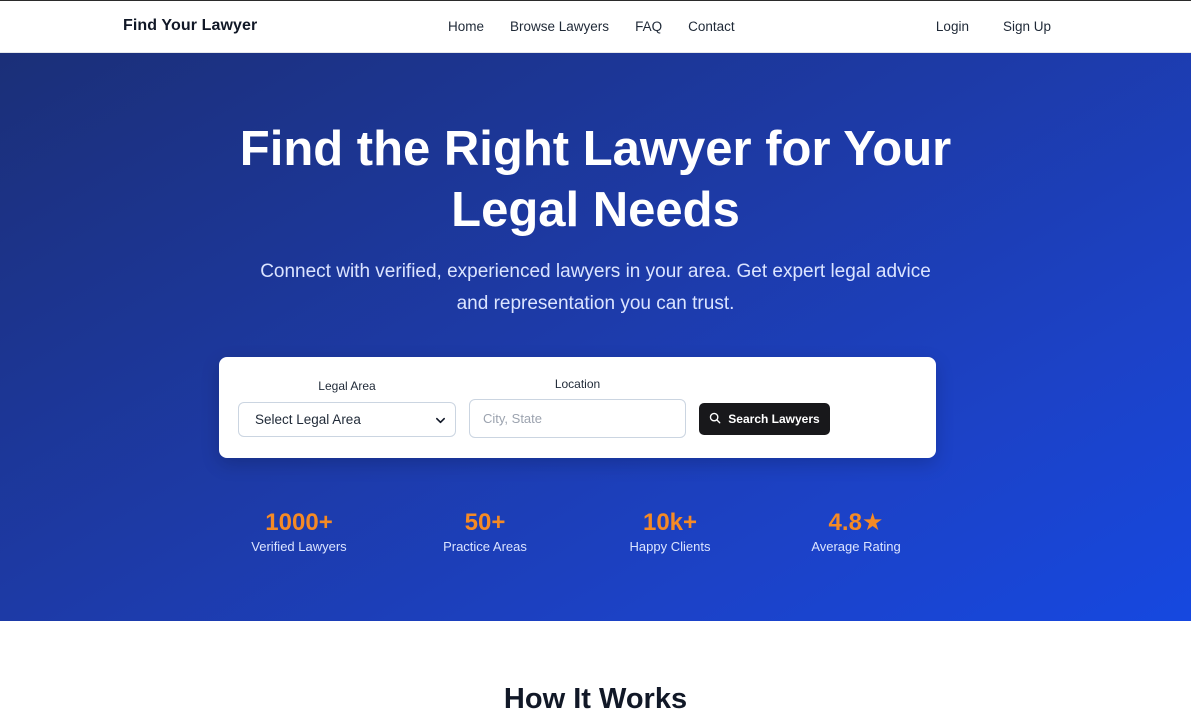  I want to click on main-nav: Home Browse Lawyers FAQ Contact, so click(591, 26).